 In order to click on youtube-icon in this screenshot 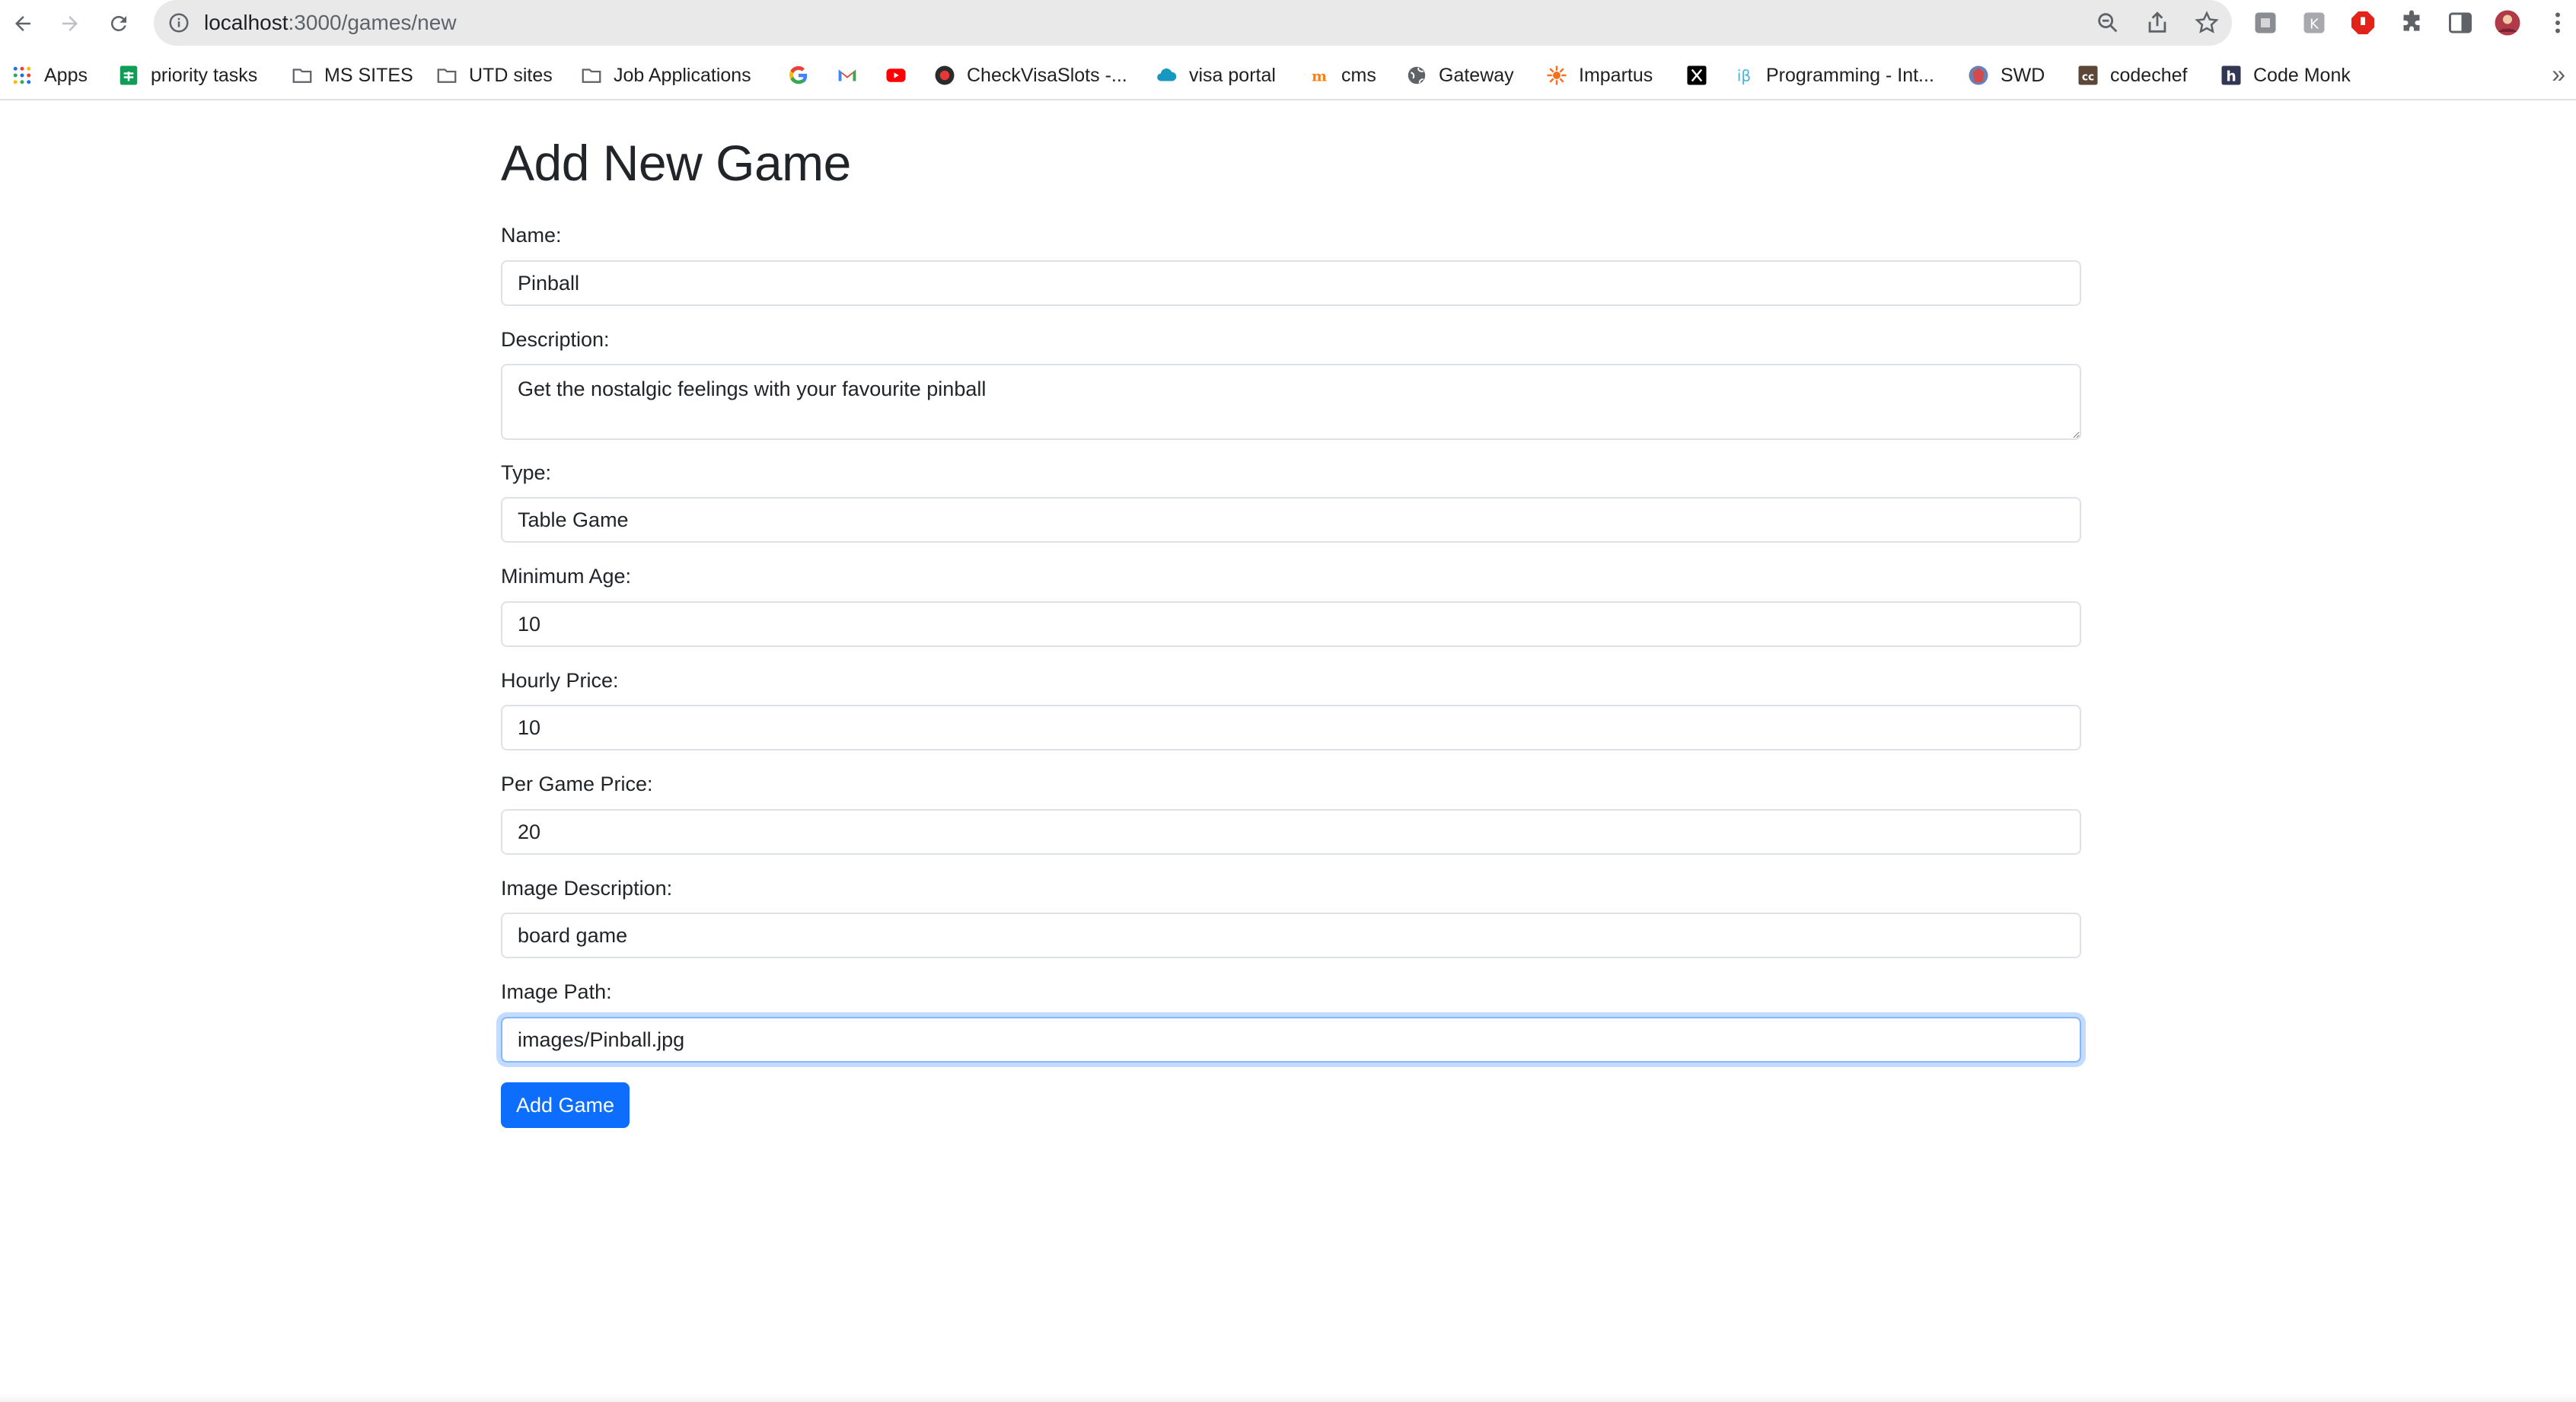, I will do `click(896, 75)`.